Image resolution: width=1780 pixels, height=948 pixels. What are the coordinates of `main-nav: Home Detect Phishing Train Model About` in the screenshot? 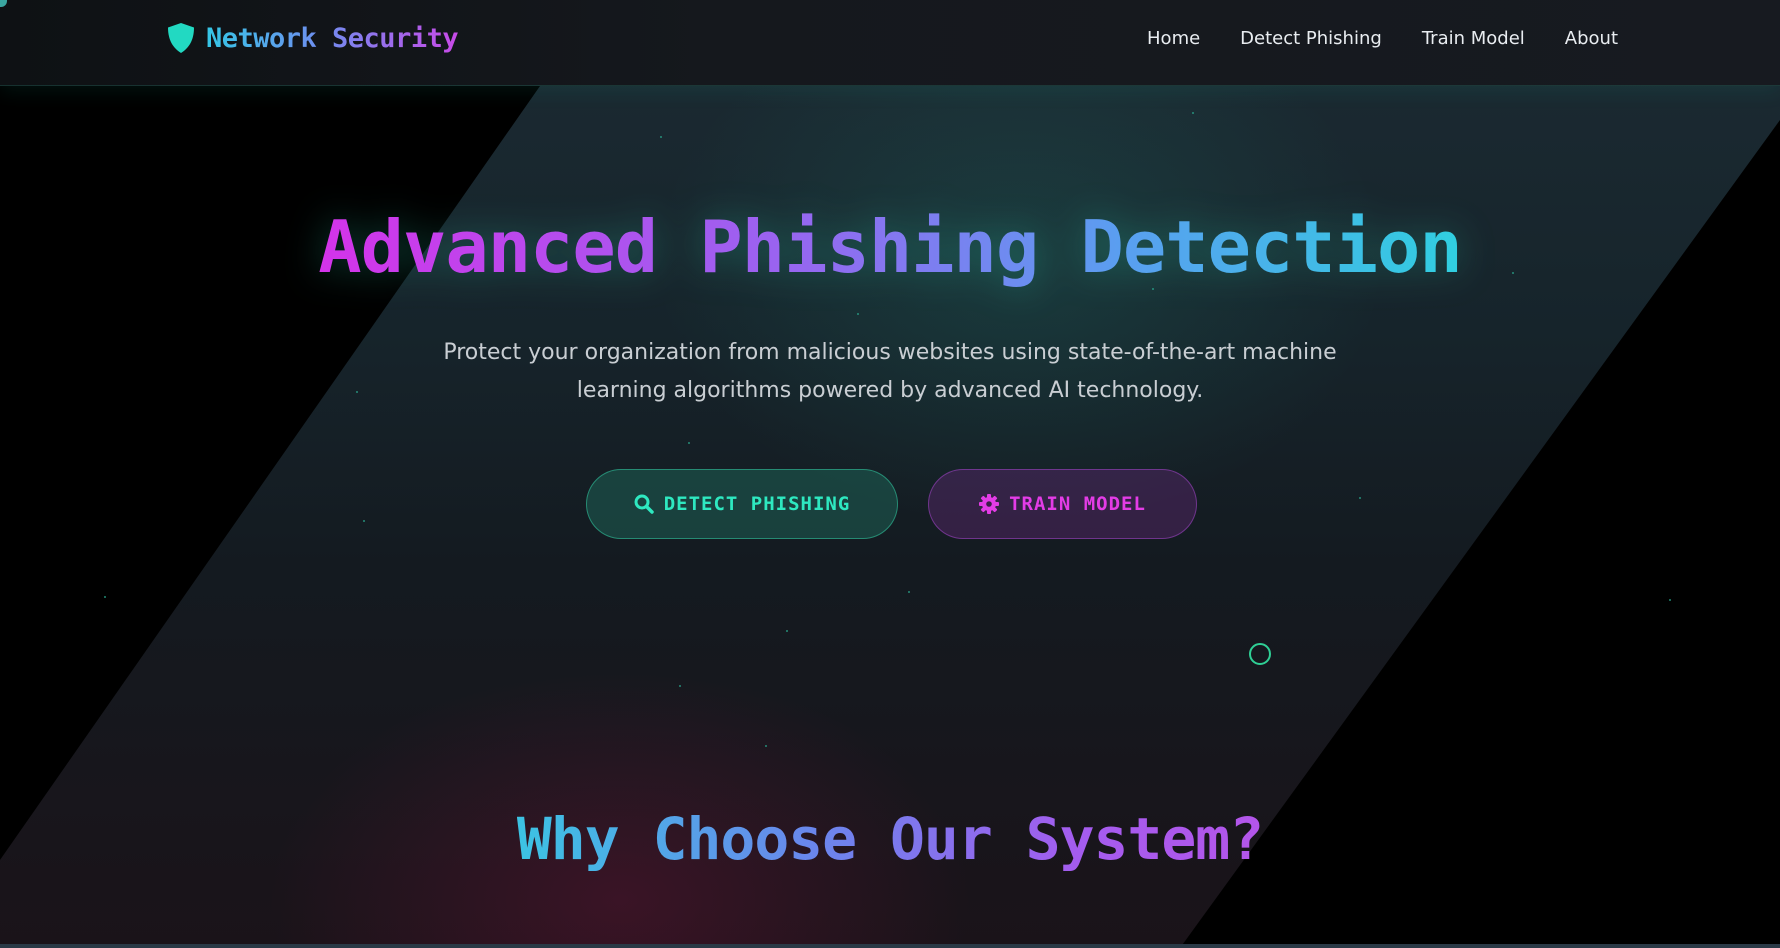 It's located at (1382, 38).